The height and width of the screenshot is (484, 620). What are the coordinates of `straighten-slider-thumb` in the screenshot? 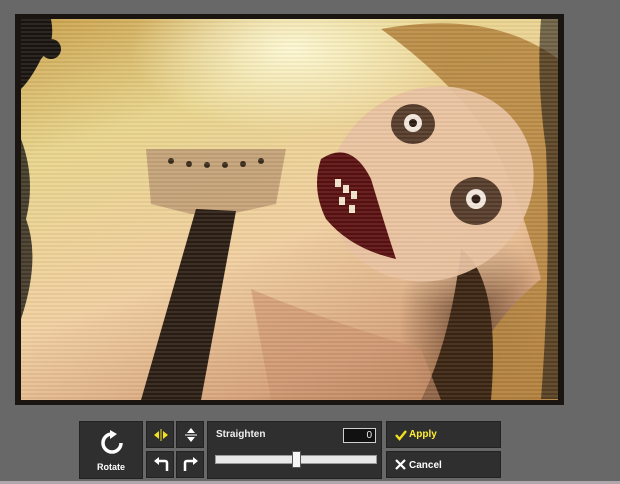 It's located at (296, 459).